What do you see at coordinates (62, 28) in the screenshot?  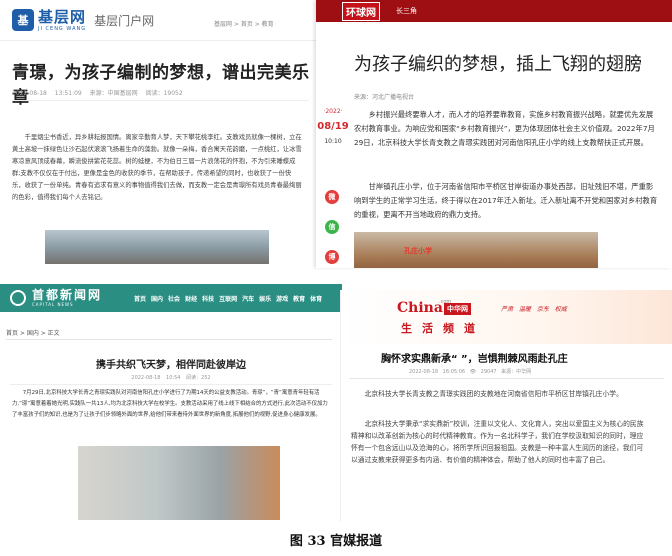 I see `jiceng-brand-en: JI CENG WANG` at bounding box center [62, 28].